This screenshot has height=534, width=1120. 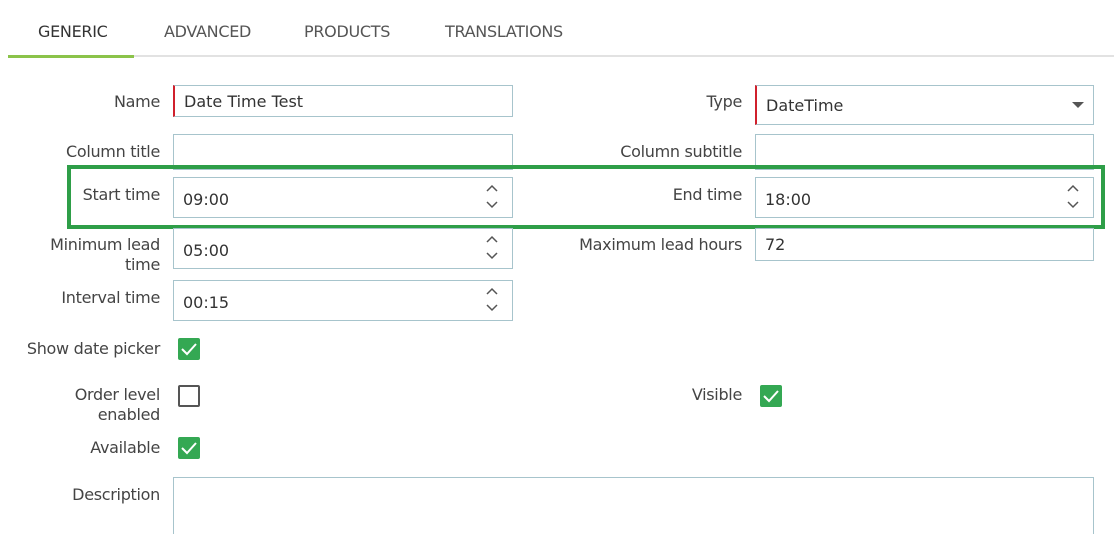 What do you see at coordinates (788, 199) in the screenshot?
I see `end-time-value: 18:00` at bounding box center [788, 199].